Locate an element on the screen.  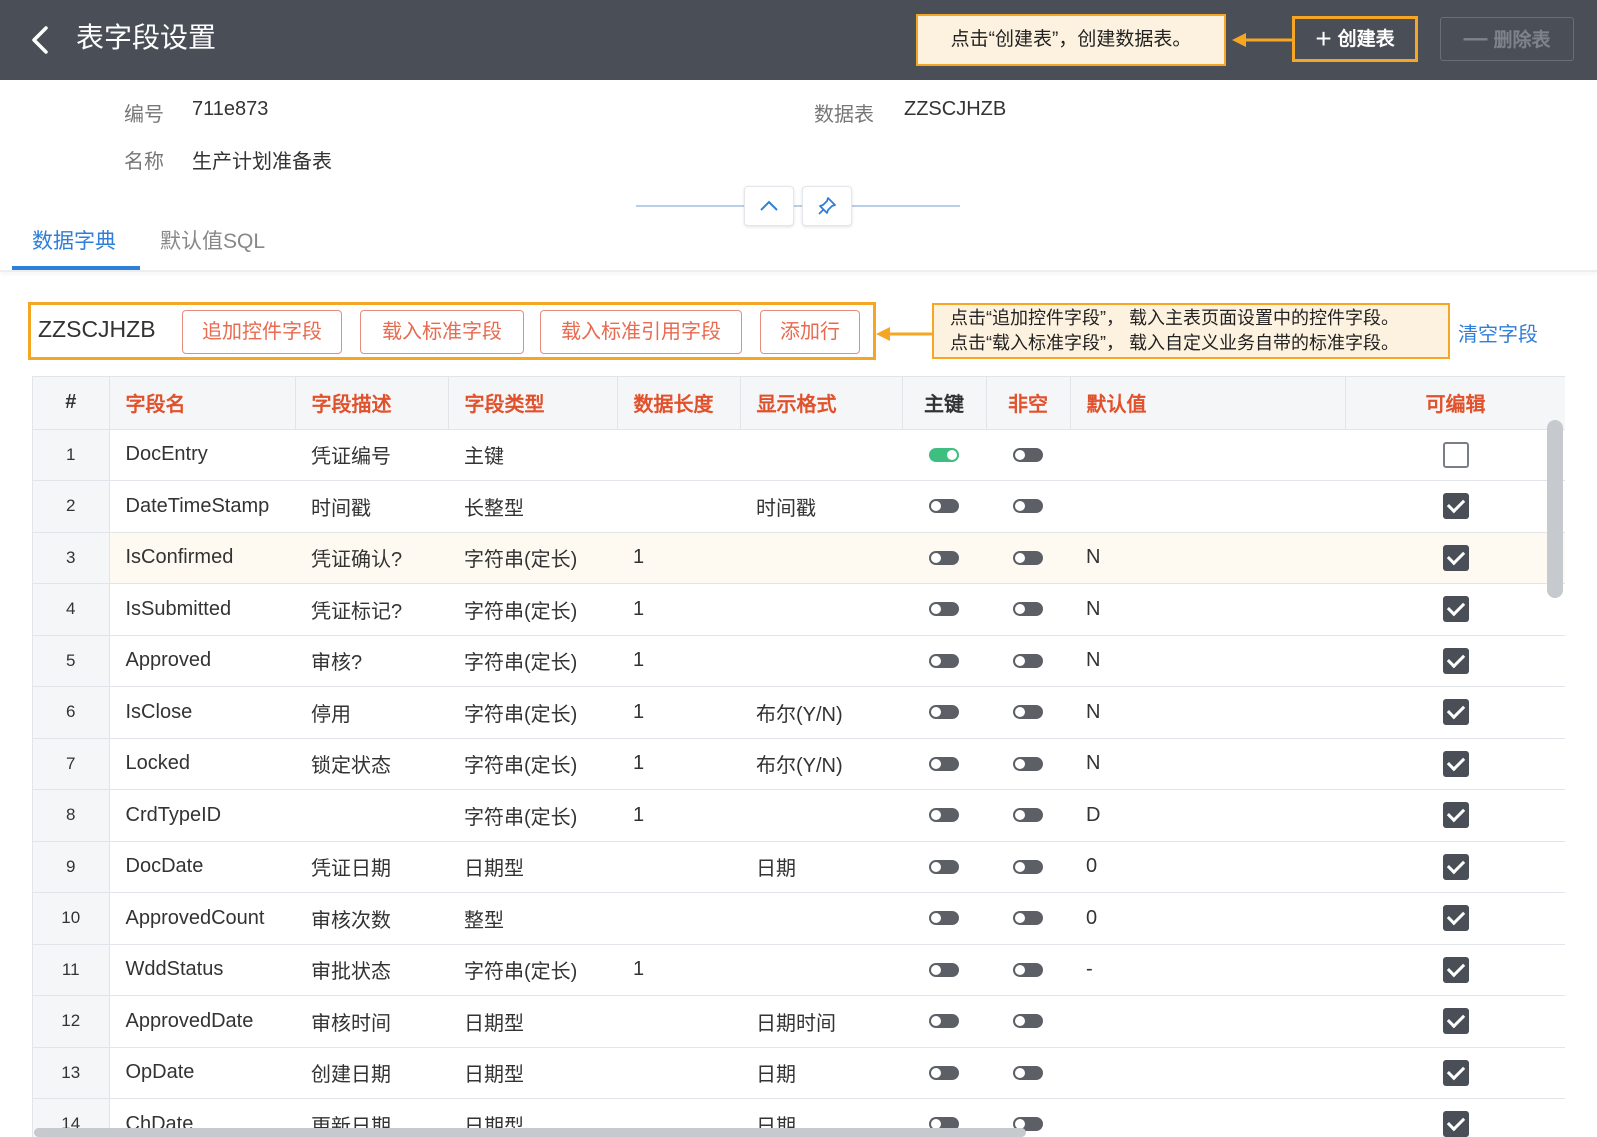
load-standard-fields-button: 载入标准字段 is located at coordinates (442, 332).